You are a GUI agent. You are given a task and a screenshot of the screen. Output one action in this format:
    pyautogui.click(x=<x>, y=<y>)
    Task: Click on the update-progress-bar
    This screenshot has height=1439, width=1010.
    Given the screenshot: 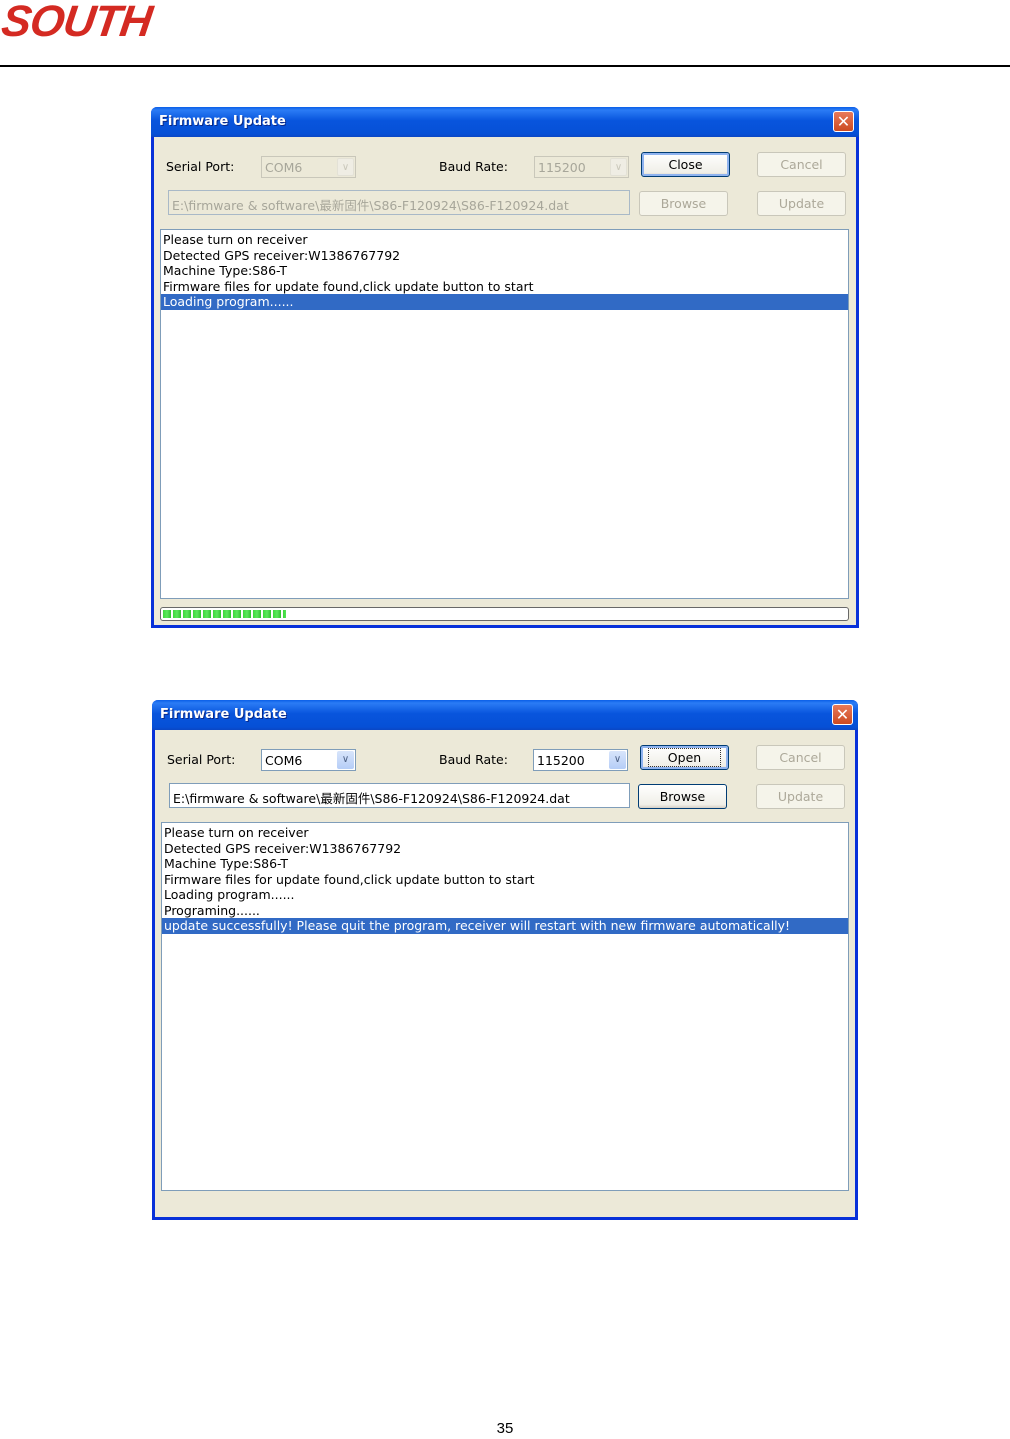 What is the action you would take?
    pyautogui.click(x=504, y=614)
    